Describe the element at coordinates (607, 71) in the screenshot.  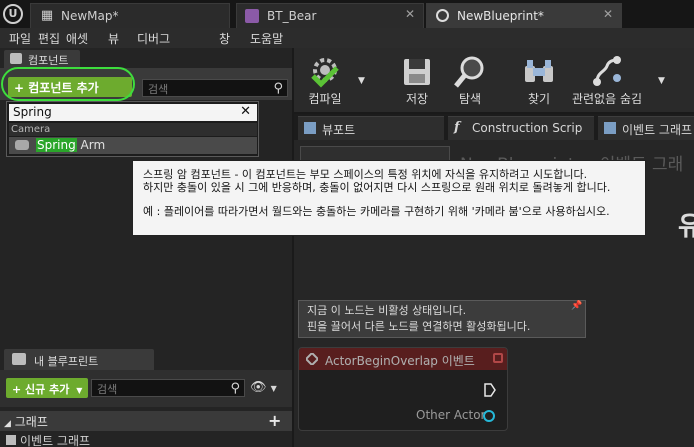
I see `hide-unrelated-icon` at that location.